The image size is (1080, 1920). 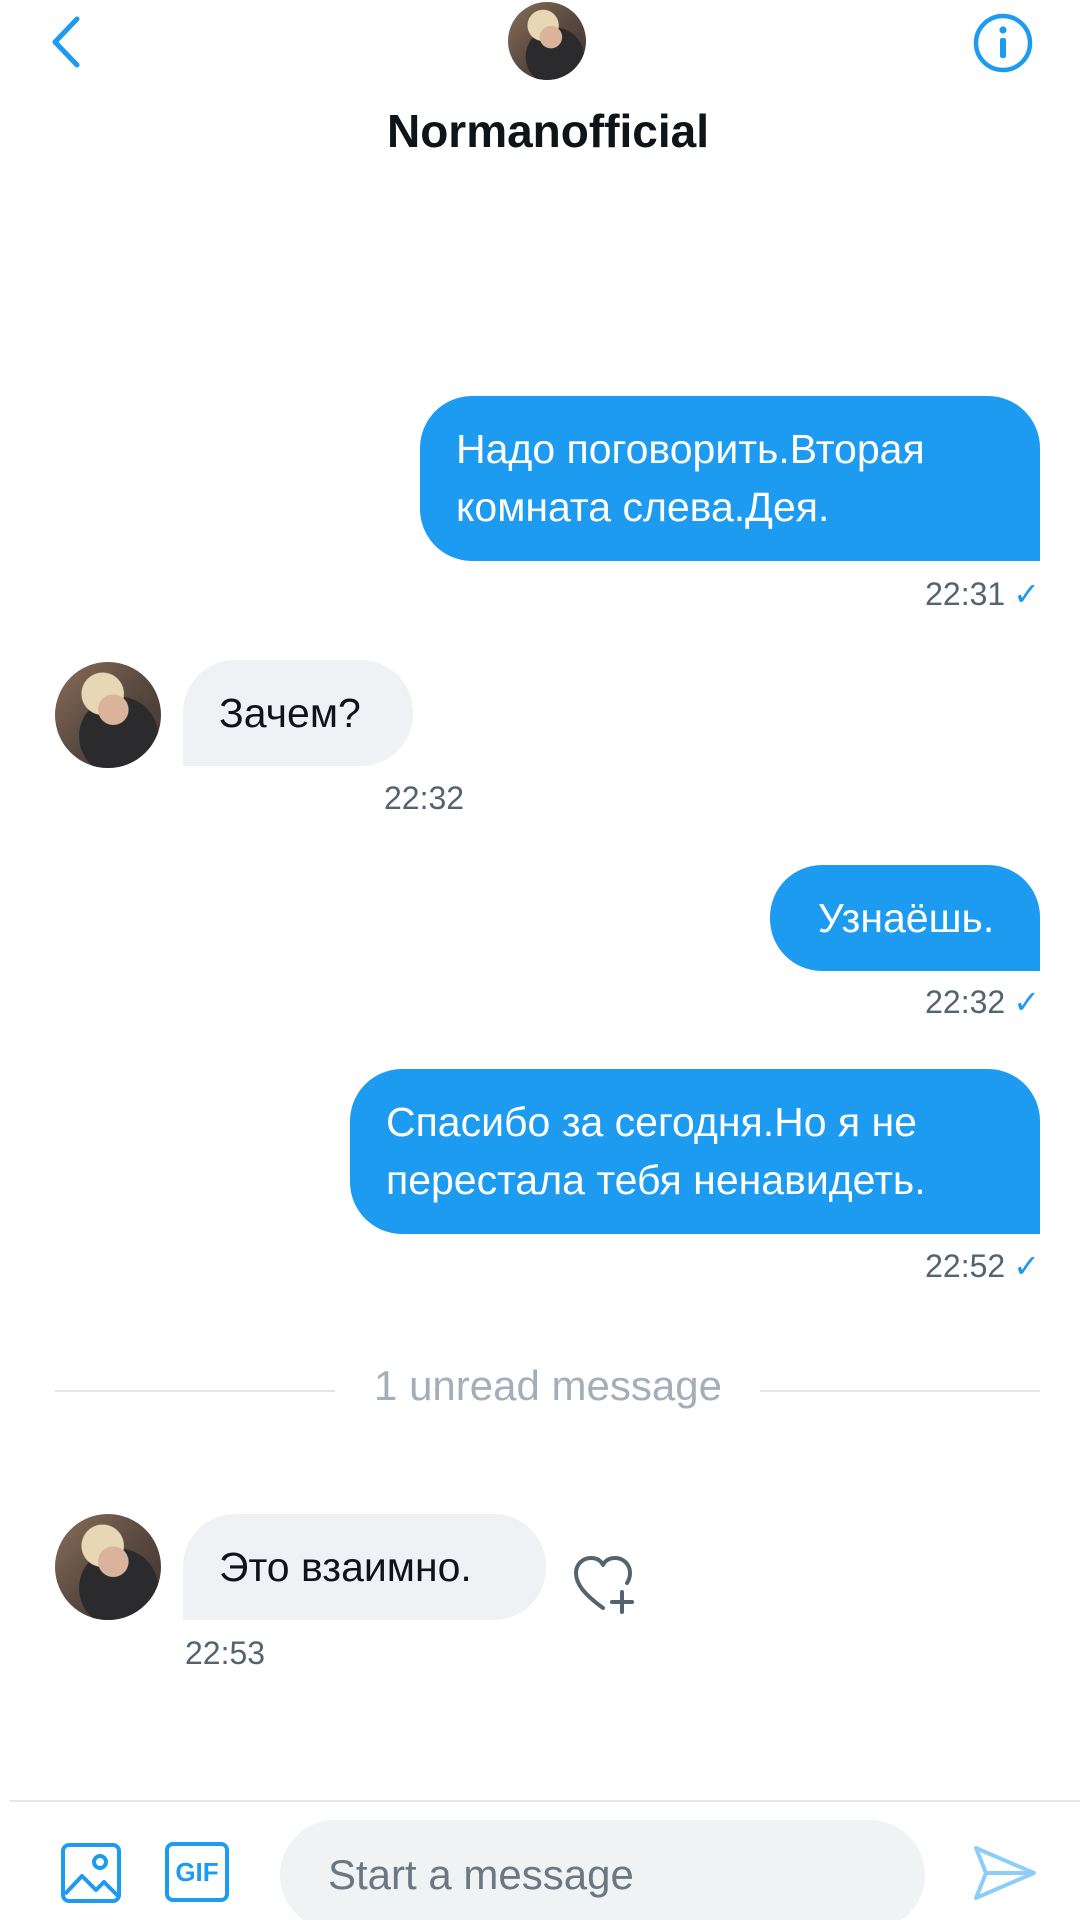 I want to click on message-text: Узнаёшь., so click(x=906, y=918).